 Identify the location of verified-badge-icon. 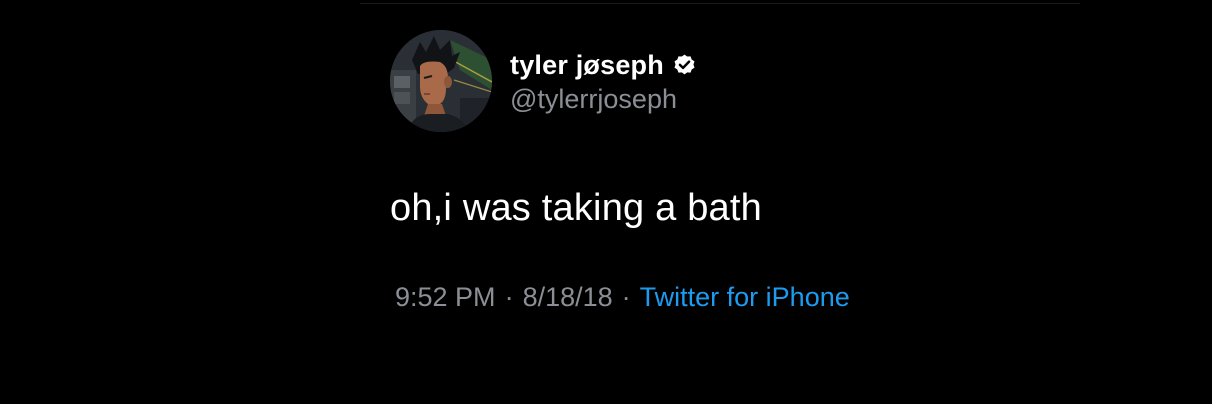
(684, 65).